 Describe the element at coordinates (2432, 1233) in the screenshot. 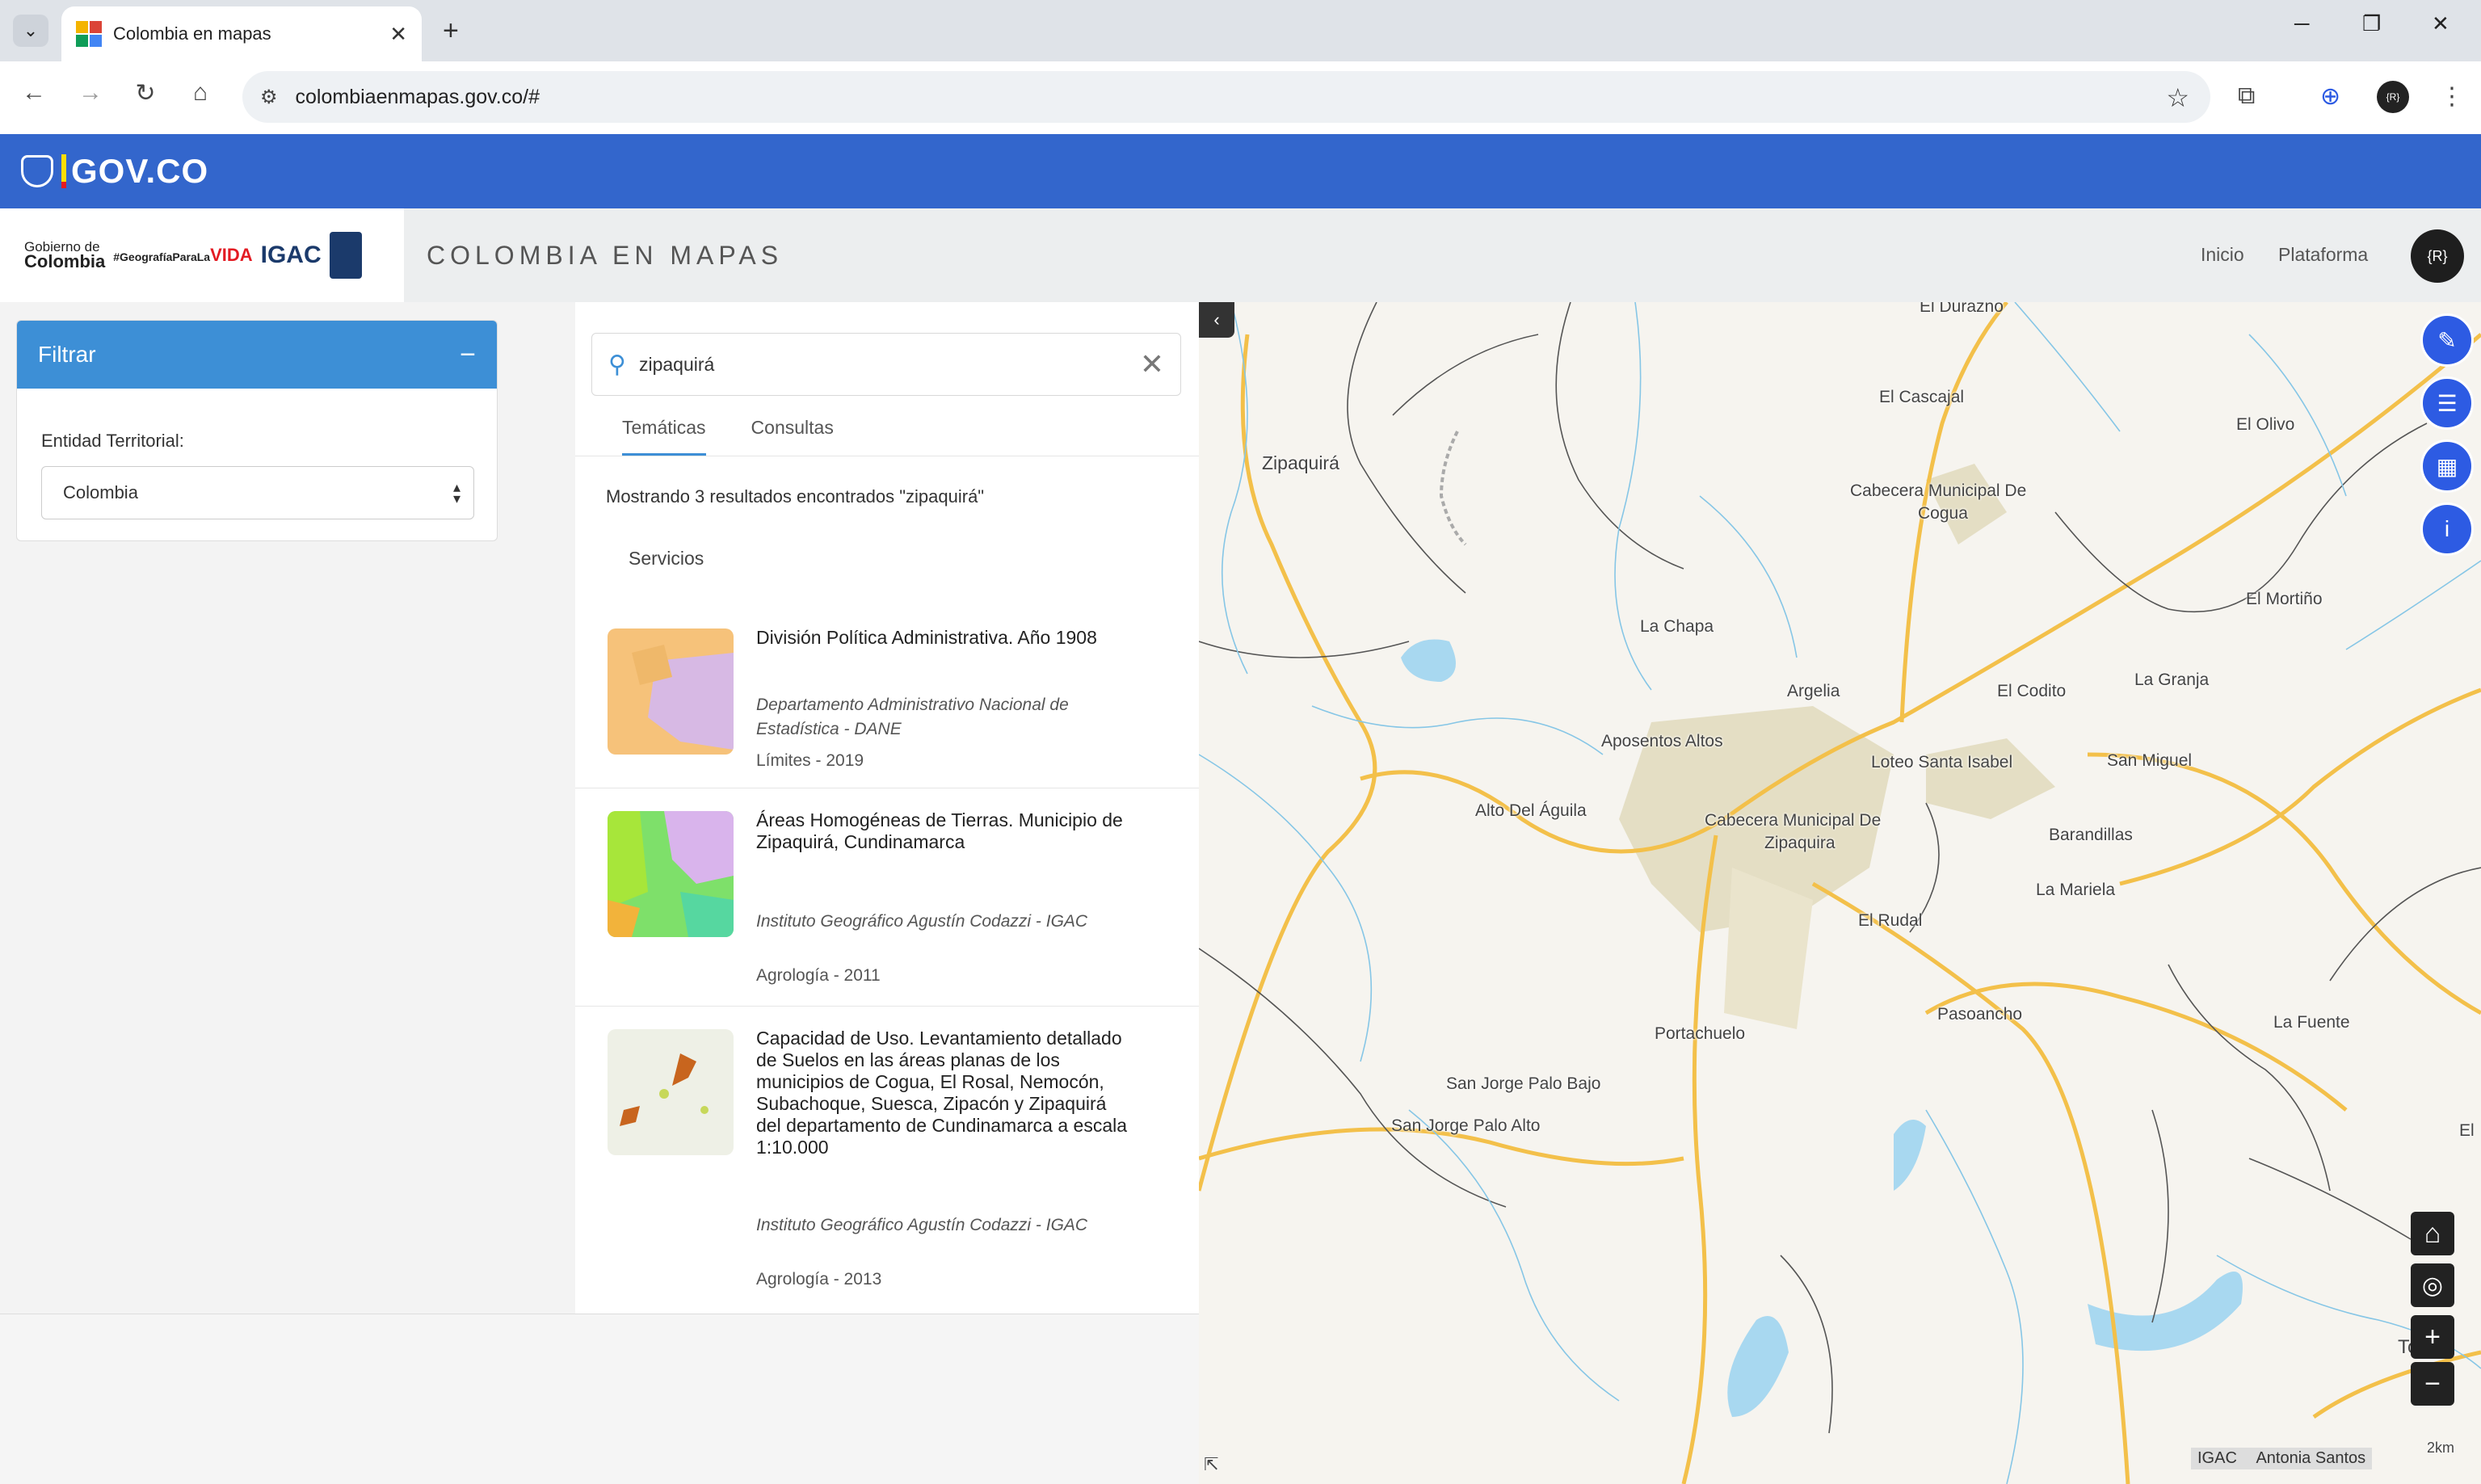

I see `home-extent-icon: ⌂` at that location.